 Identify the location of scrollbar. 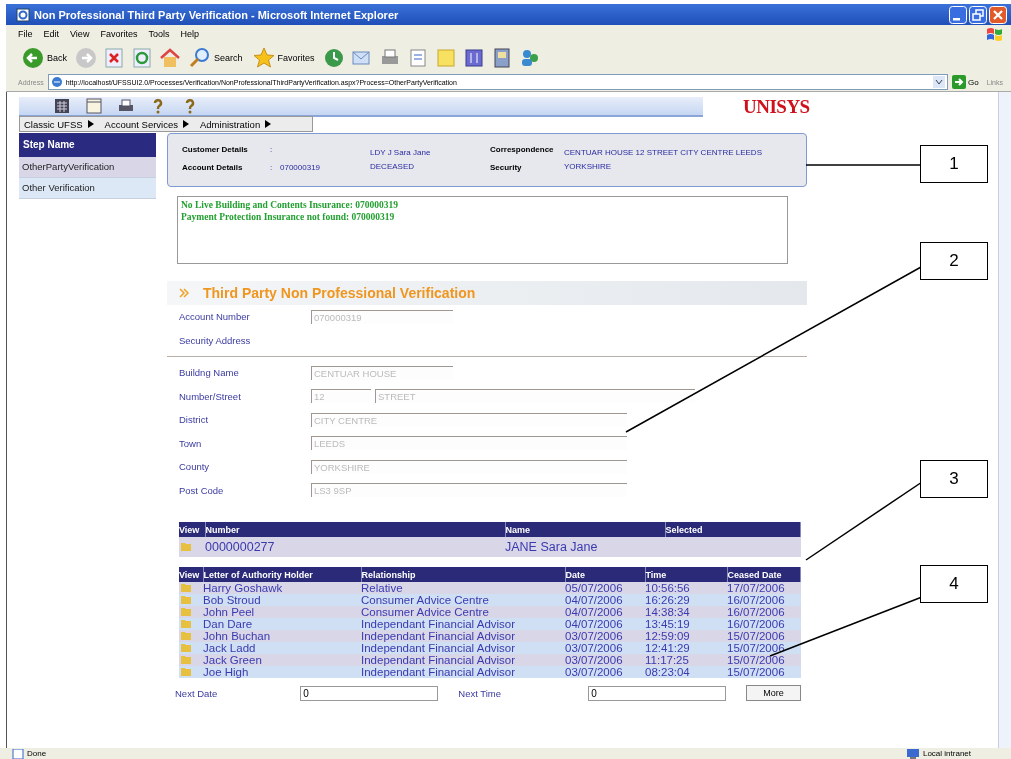
(1004, 420).